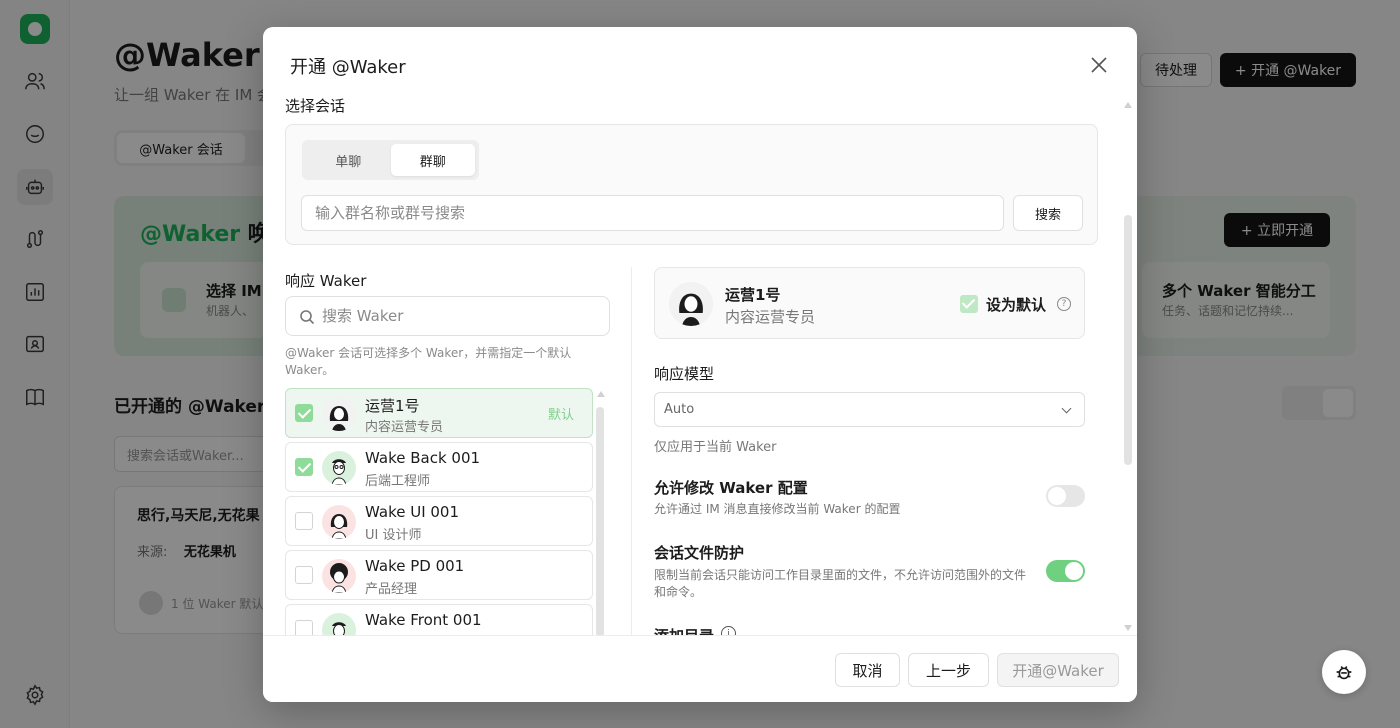 The height and width of the screenshot is (728, 1400). I want to click on chat-type-segment: 单聊 群聊, so click(390, 160).